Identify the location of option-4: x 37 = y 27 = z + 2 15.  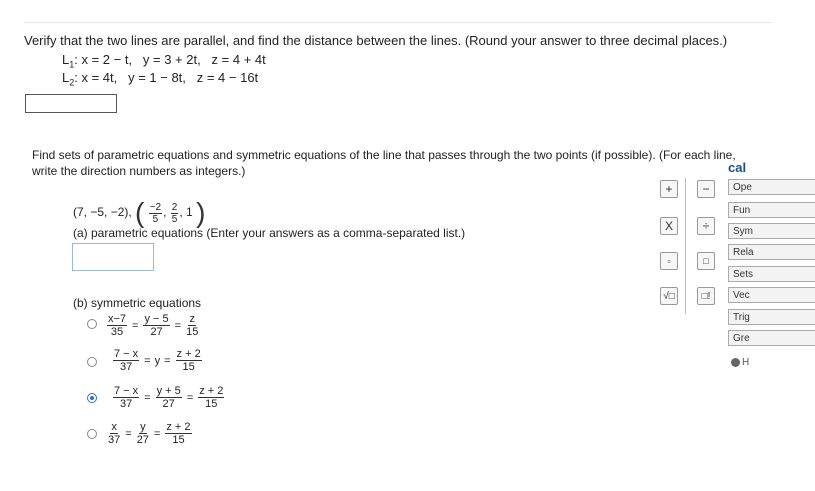
(150, 433).